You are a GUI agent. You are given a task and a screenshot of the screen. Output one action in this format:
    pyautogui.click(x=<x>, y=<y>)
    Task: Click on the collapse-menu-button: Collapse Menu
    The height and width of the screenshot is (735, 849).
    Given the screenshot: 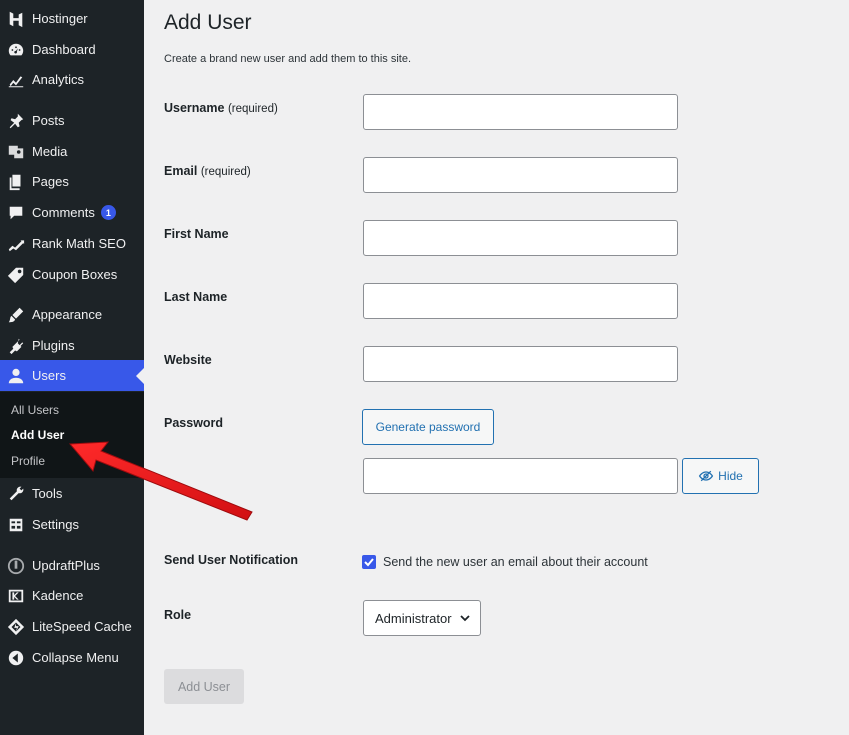 What is the action you would take?
    pyautogui.click(x=72, y=657)
    